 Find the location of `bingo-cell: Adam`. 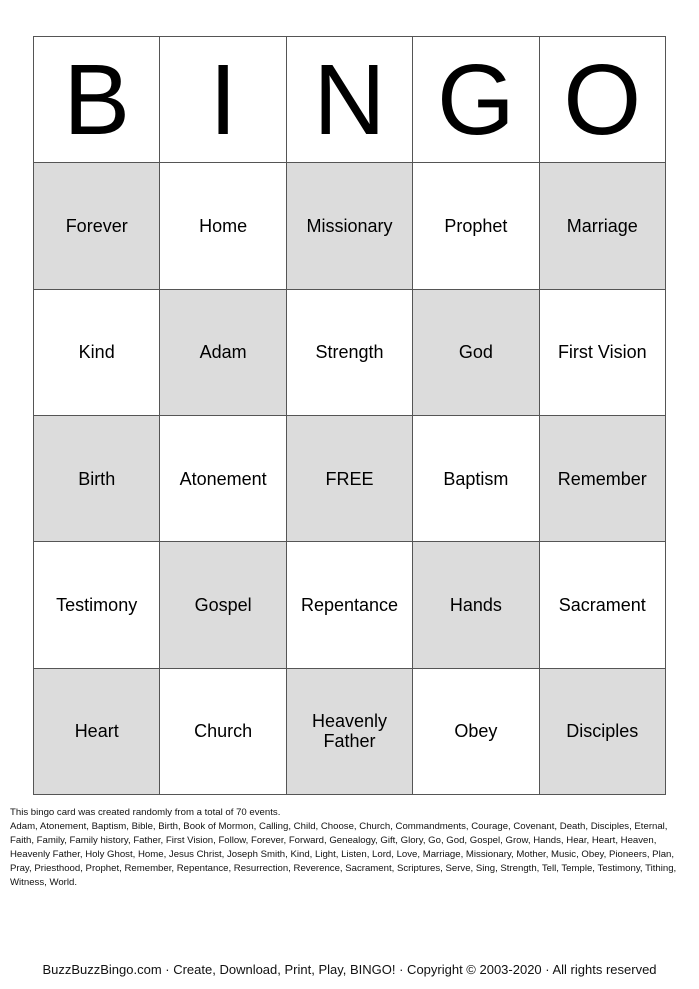

bingo-cell: Adam is located at coordinates (223, 352).